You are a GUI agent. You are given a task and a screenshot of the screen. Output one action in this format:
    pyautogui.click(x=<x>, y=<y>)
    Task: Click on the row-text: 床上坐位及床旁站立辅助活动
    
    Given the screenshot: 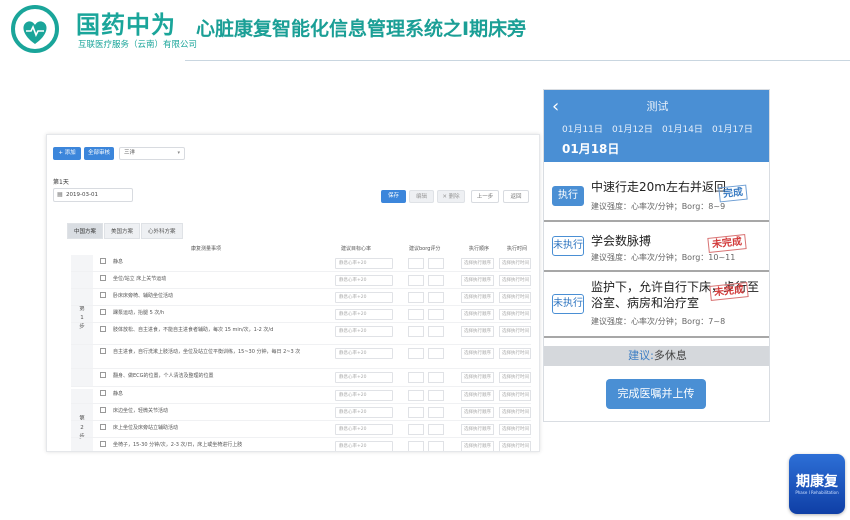 What is the action you would take?
    pyautogui.click(x=146, y=428)
    